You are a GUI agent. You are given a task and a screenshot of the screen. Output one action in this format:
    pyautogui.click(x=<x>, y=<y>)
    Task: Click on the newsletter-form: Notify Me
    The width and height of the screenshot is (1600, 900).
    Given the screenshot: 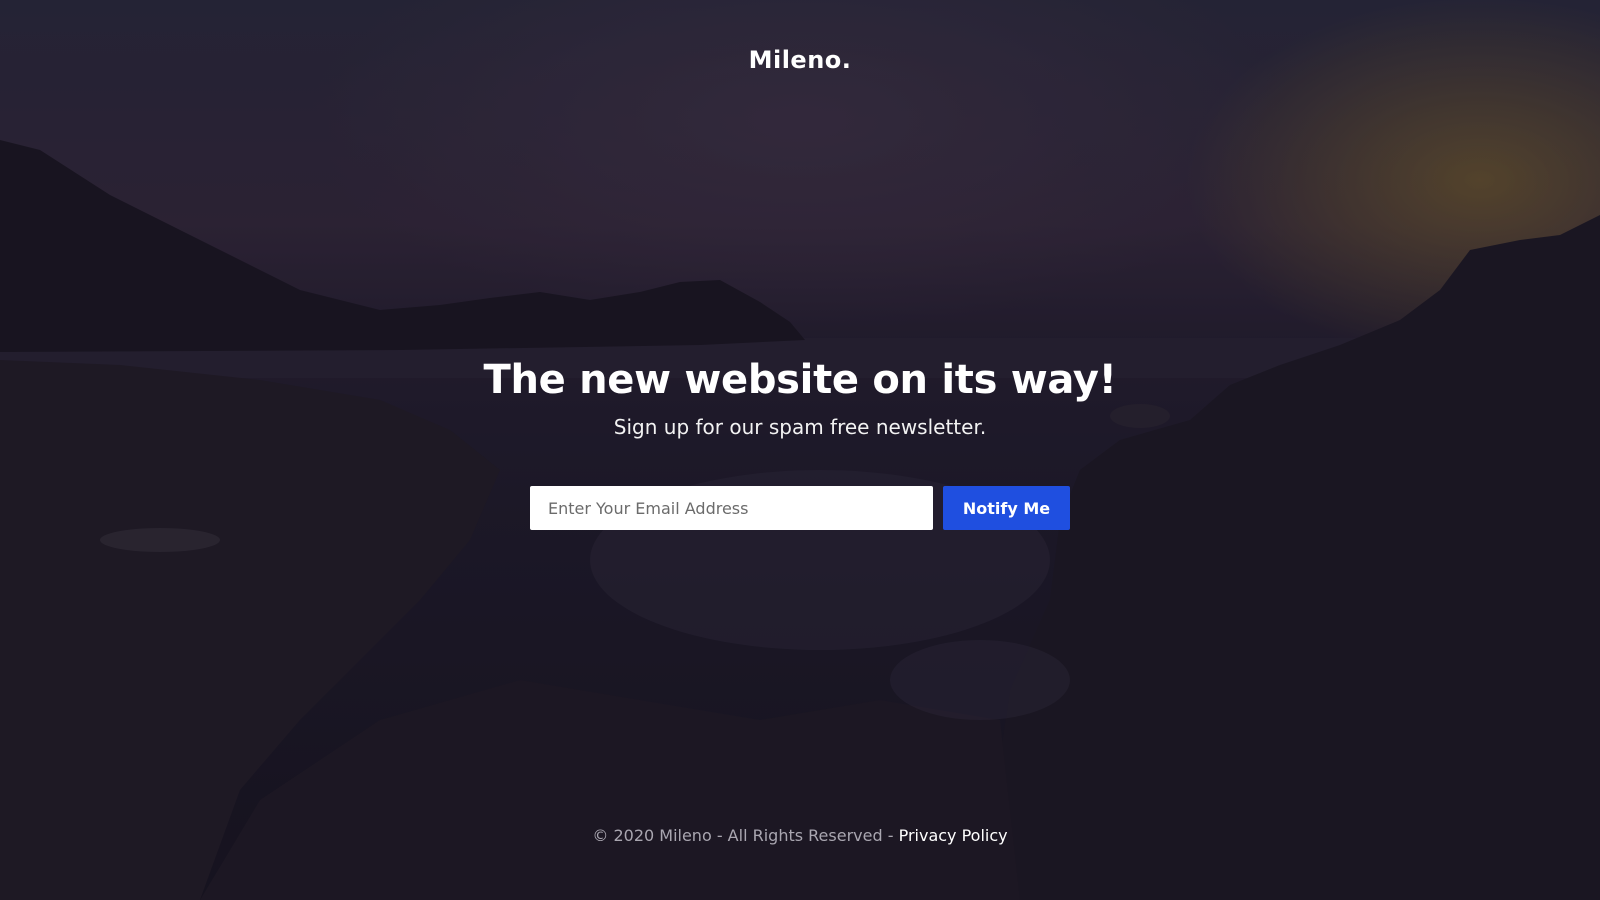 What is the action you would take?
    pyautogui.click(x=800, y=508)
    